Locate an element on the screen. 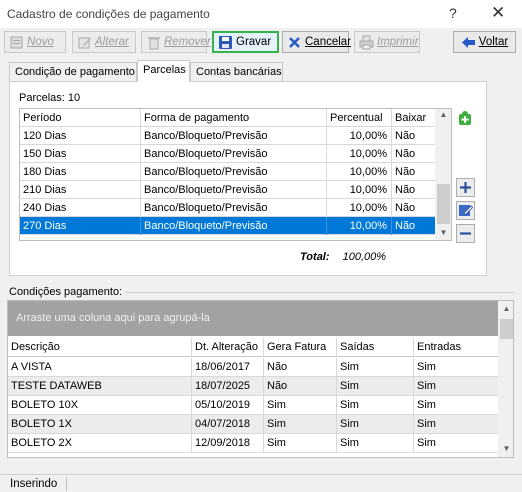 The width and height of the screenshot is (522, 492). group-by-panel: Arraste uma coluna aqui para agrupá-la is located at coordinates (253, 318).